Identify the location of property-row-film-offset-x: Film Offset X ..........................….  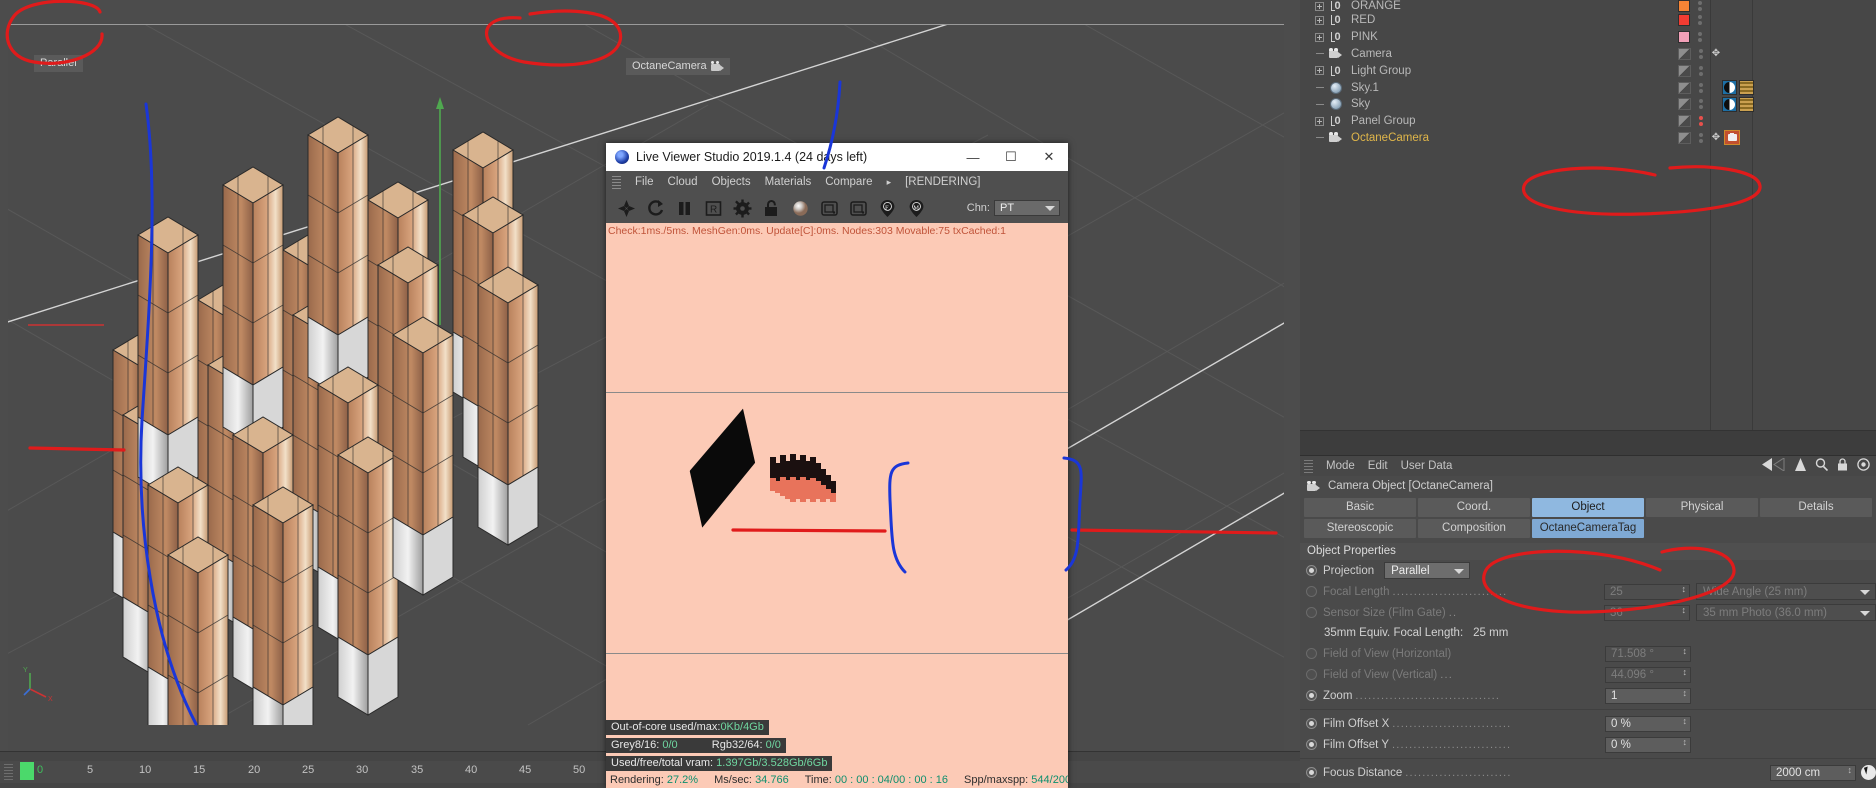
(1588, 723).